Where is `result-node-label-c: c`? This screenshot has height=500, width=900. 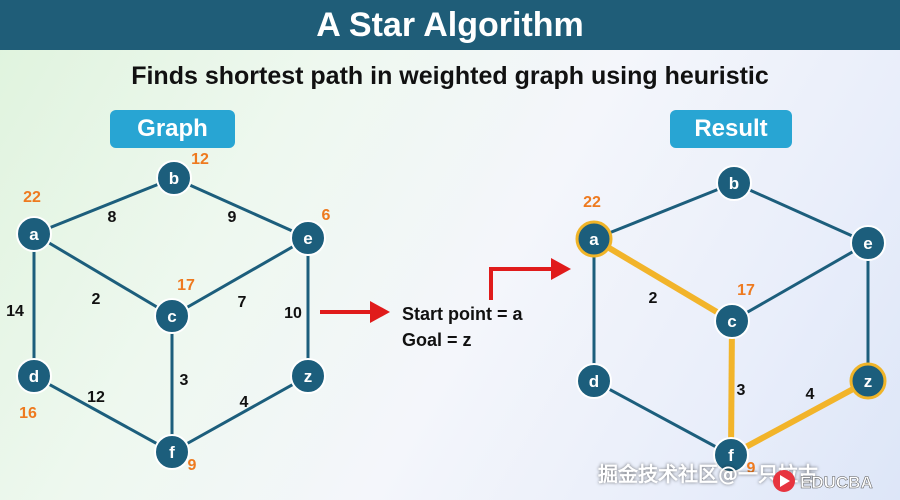 result-node-label-c: c is located at coordinates (731, 321).